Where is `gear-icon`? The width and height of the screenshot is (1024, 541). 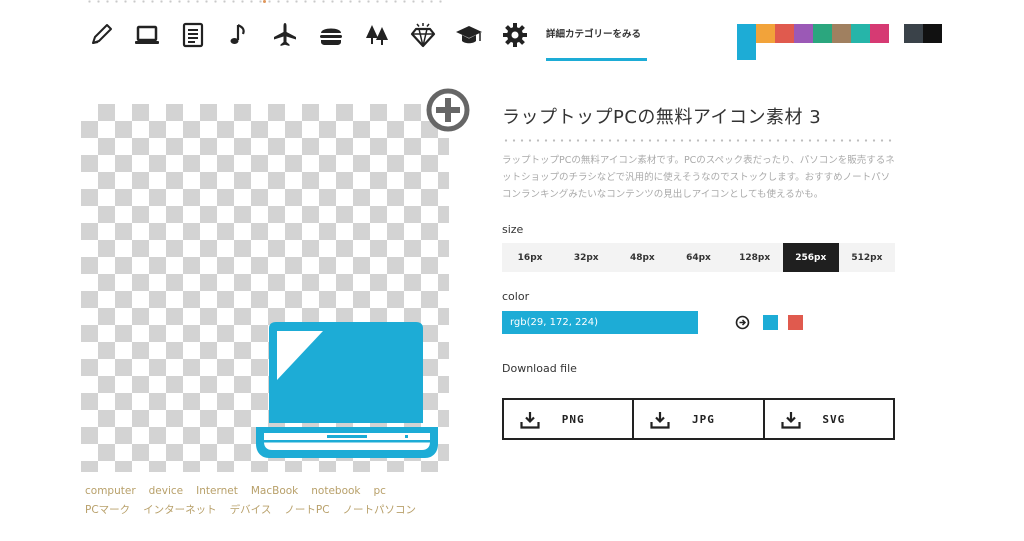 gear-icon is located at coordinates (515, 35).